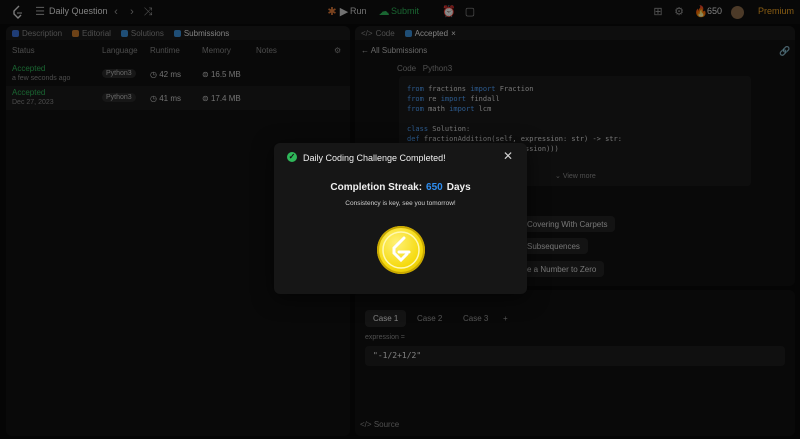 The width and height of the screenshot is (800, 439). What do you see at coordinates (292, 157) in the screenshot?
I see `check-icon: ✓` at bounding box center [292, 157].